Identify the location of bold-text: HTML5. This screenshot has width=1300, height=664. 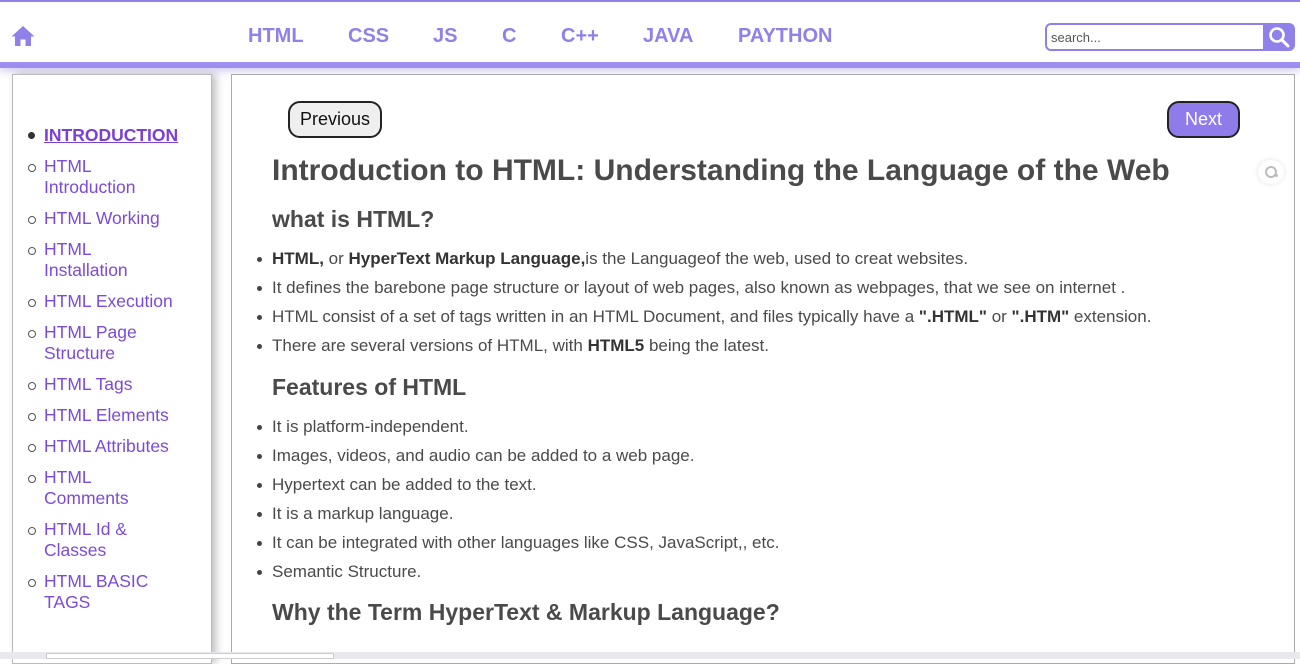
(616, 345).